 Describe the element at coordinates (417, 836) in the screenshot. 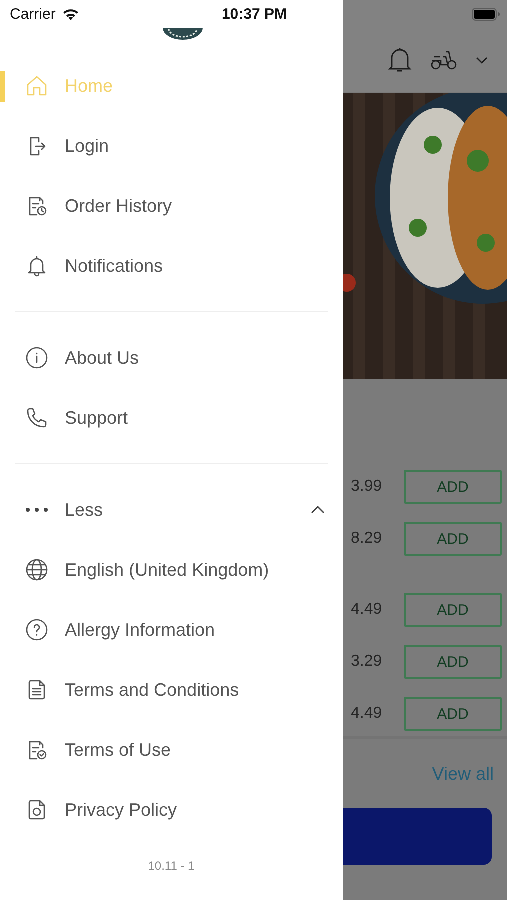

I see `checkout-bar` at that location.